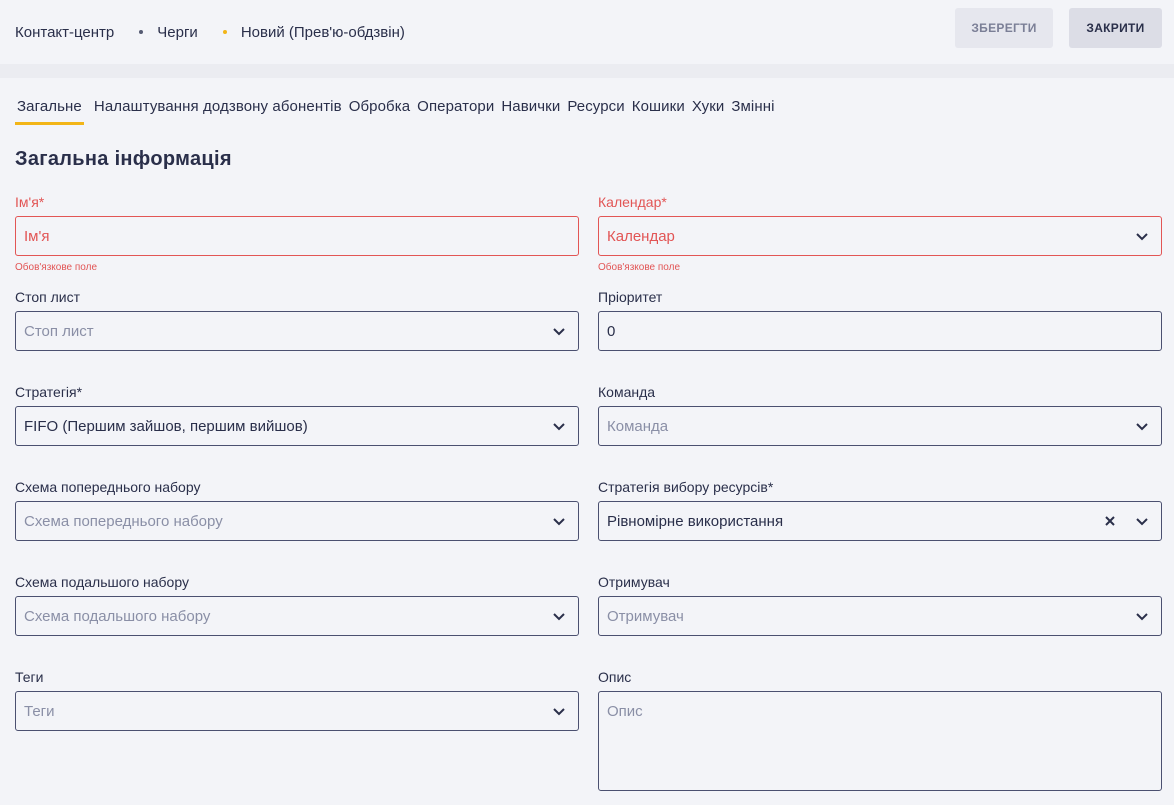 This screenshot has height=805, width=1174. I want to click on calendar-select: Календар, so click(880, 236).